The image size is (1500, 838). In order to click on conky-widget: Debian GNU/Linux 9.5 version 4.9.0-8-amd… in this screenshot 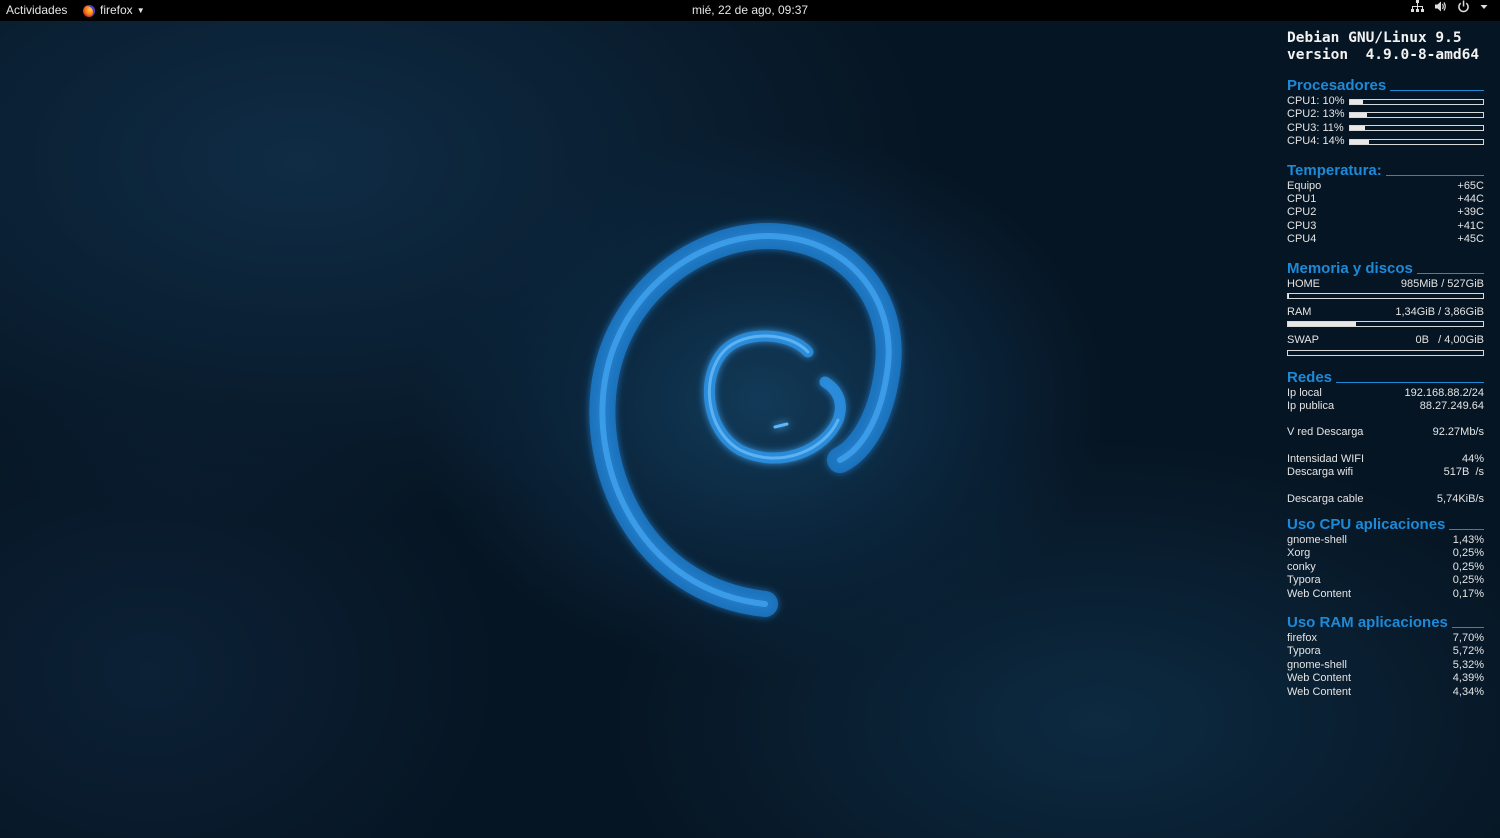, I will do `click(1385, 364)`.